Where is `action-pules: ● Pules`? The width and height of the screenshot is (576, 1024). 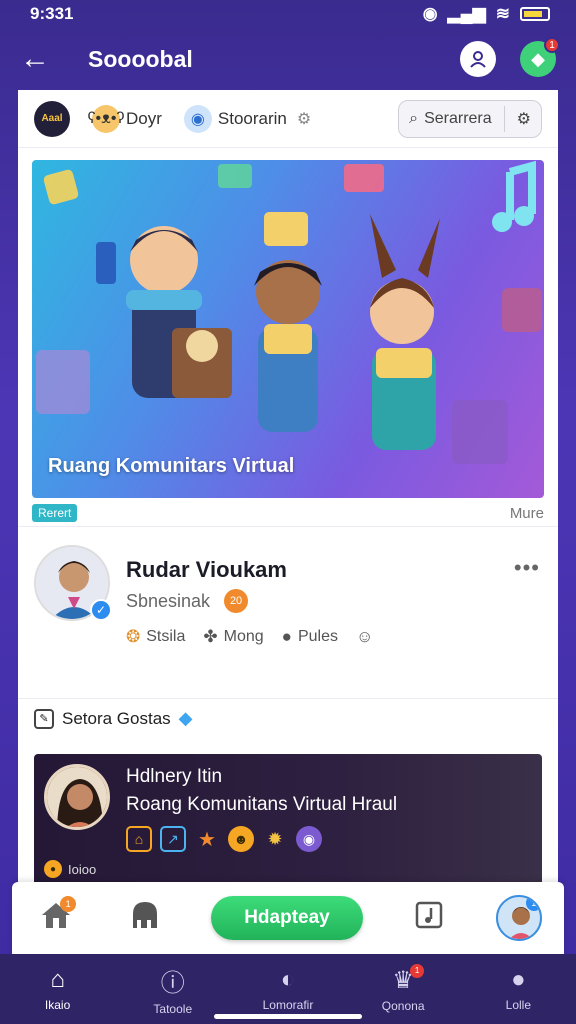 action-pules: ● Pules is located at coordinates (310, 637).